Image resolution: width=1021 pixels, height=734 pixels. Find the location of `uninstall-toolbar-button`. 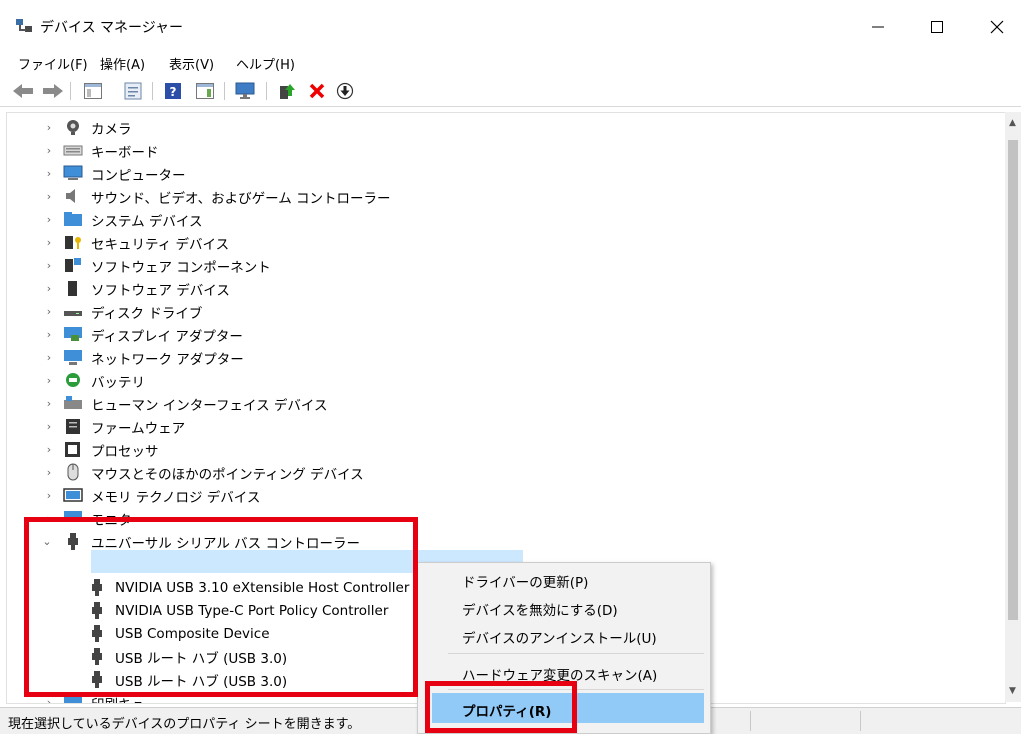

uninstall-toolbar-button is located at coordinates (317, 91).